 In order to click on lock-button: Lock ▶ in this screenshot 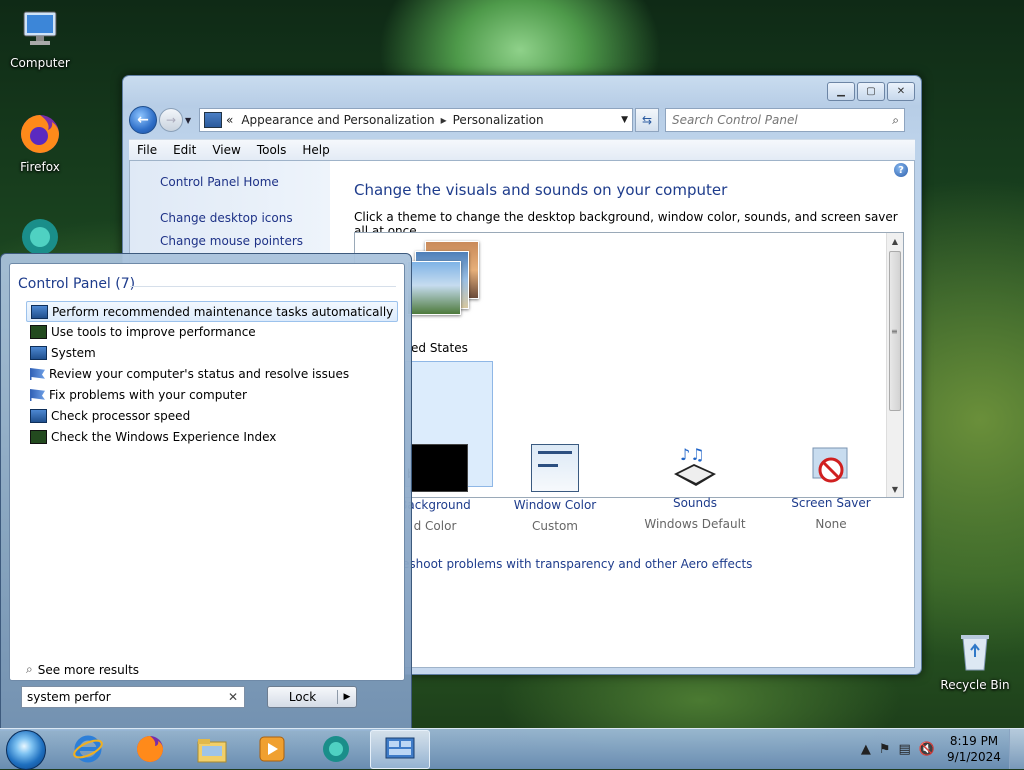, I will do `click(312, 697)`.